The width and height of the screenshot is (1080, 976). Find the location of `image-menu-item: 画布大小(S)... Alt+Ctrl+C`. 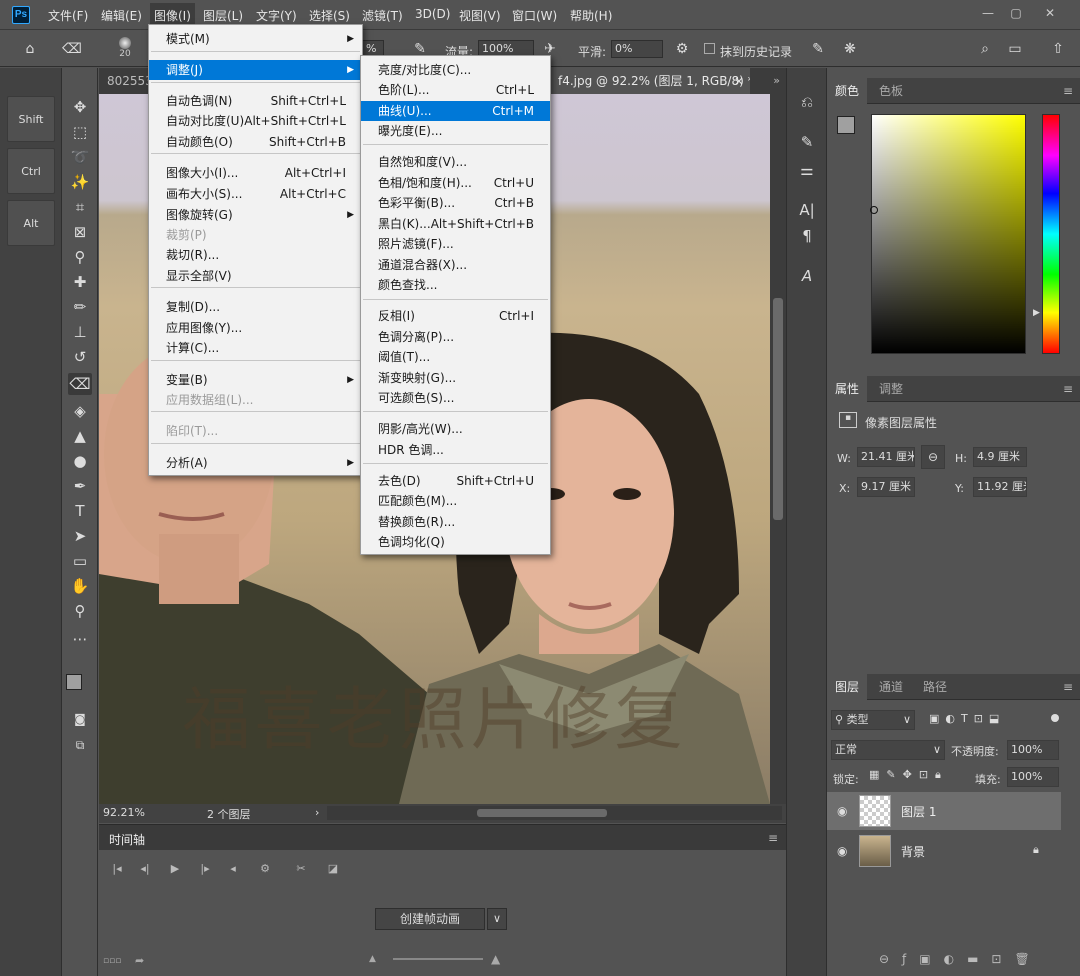

image-menu-item: 画布大小(S)... Alt+Ctrl+C is located at coordinates (255, 194).